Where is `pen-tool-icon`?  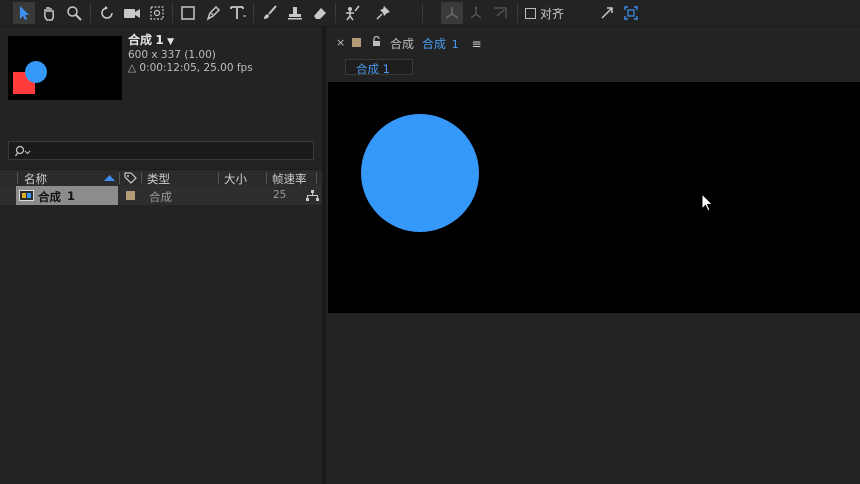 pen-tool-icon is located at coordinates (213, 13).